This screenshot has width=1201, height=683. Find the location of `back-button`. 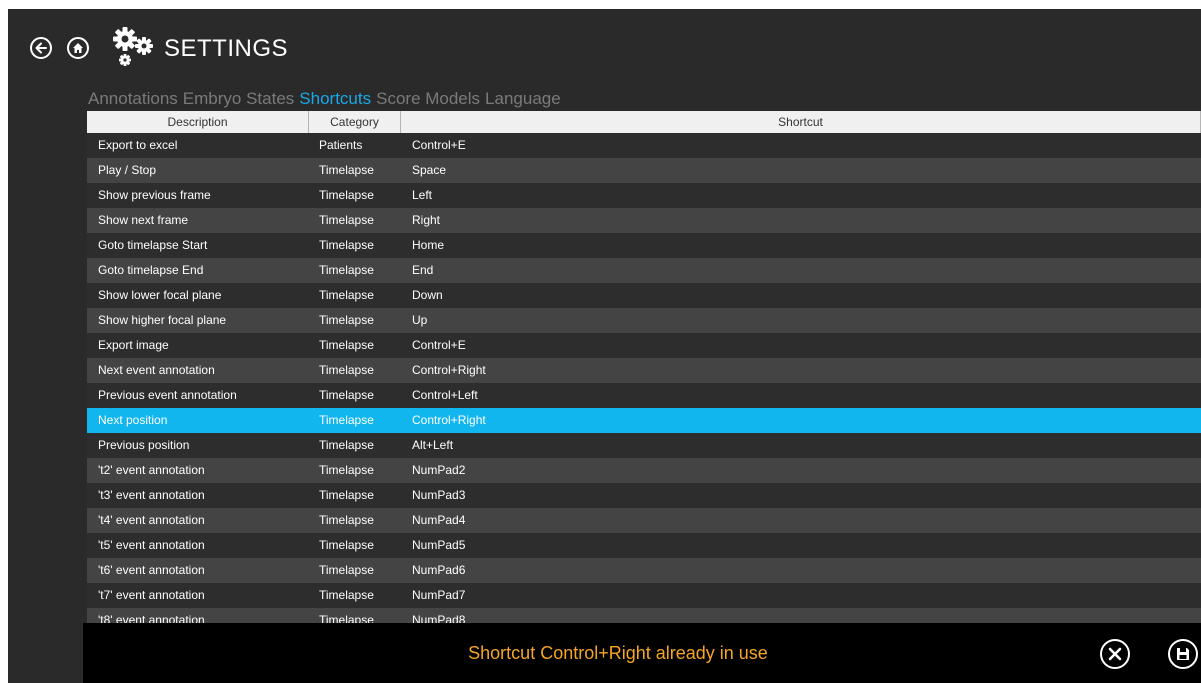

back-button is located at coordinates (41, 48).